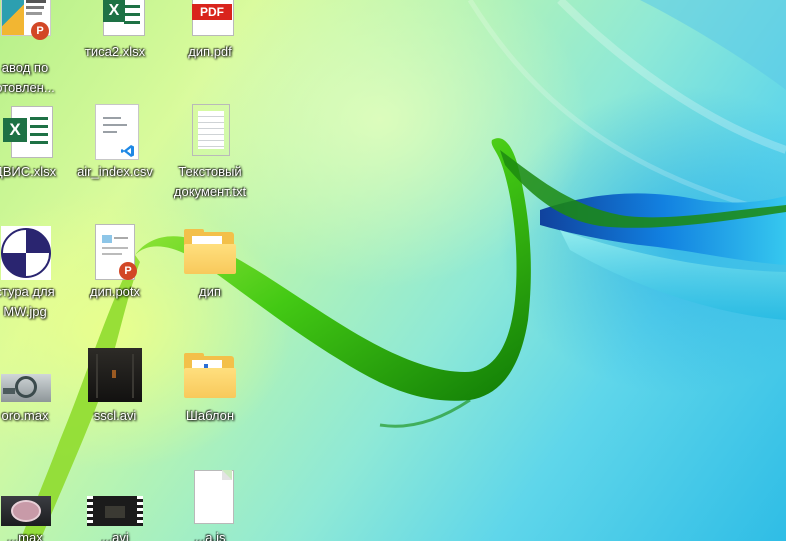 The height and width of the screenshot is (541, 786). I want to click on desktop-icon-tisa2-xlsx: X тиса2.xlsx, so click(115, 31).